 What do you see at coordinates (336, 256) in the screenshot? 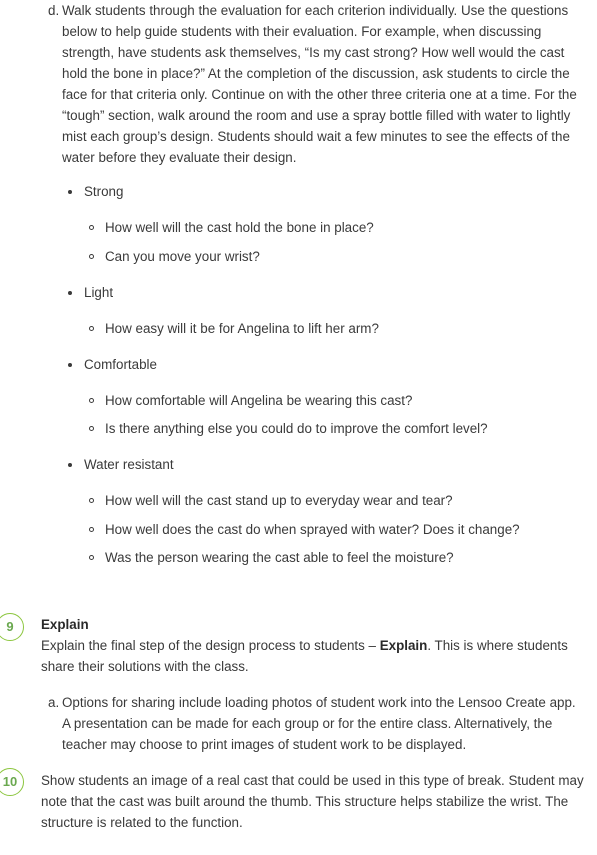
I see `question-item: Can you move your wrist?` at bounding box center [336, 256].